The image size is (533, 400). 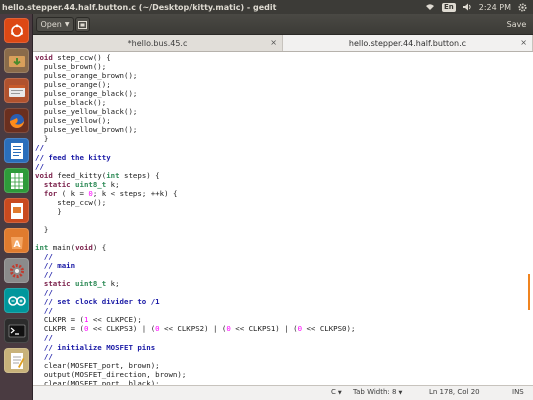 I want to click on file-manager-icon, so click(x=16, y=90).